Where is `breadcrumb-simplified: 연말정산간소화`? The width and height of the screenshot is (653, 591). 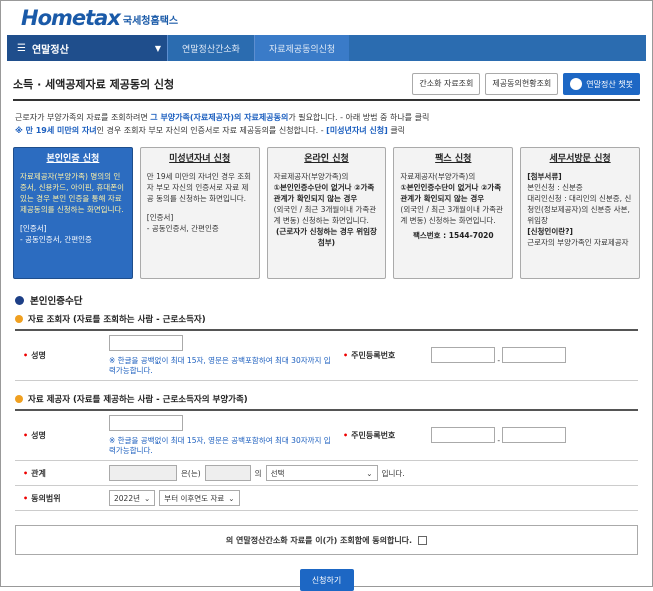 breadcrumb-simplified: 연말정산간소화 is located at coordinates (210, 48).